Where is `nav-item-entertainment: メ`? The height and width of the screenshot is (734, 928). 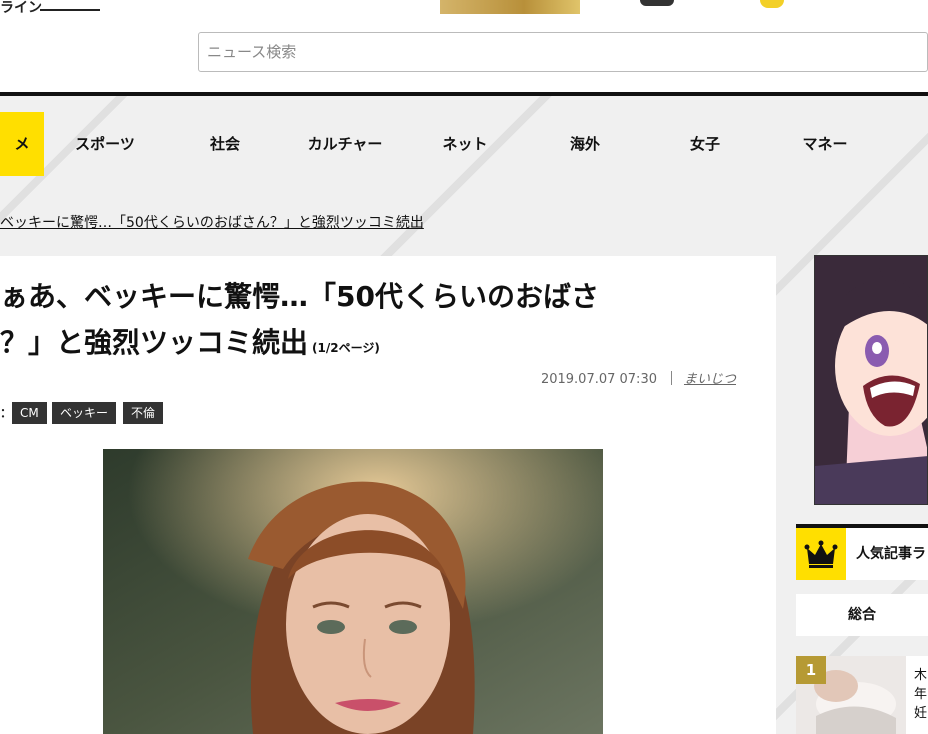 nav-item-entertainment: メ is located at coordinates (22, 144).